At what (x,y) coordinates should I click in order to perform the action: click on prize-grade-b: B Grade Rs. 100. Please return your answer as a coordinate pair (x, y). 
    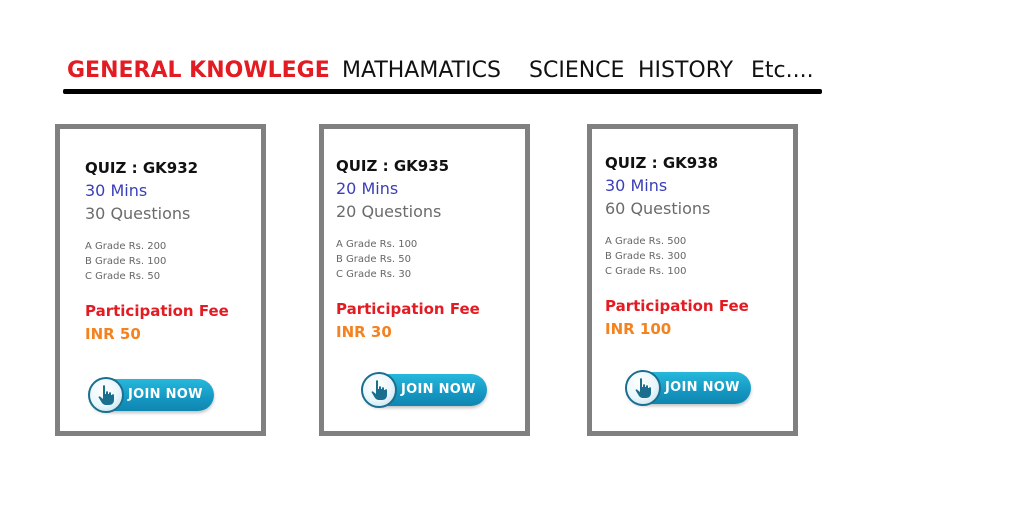
    Looking at the image, I should click on (126, 261).